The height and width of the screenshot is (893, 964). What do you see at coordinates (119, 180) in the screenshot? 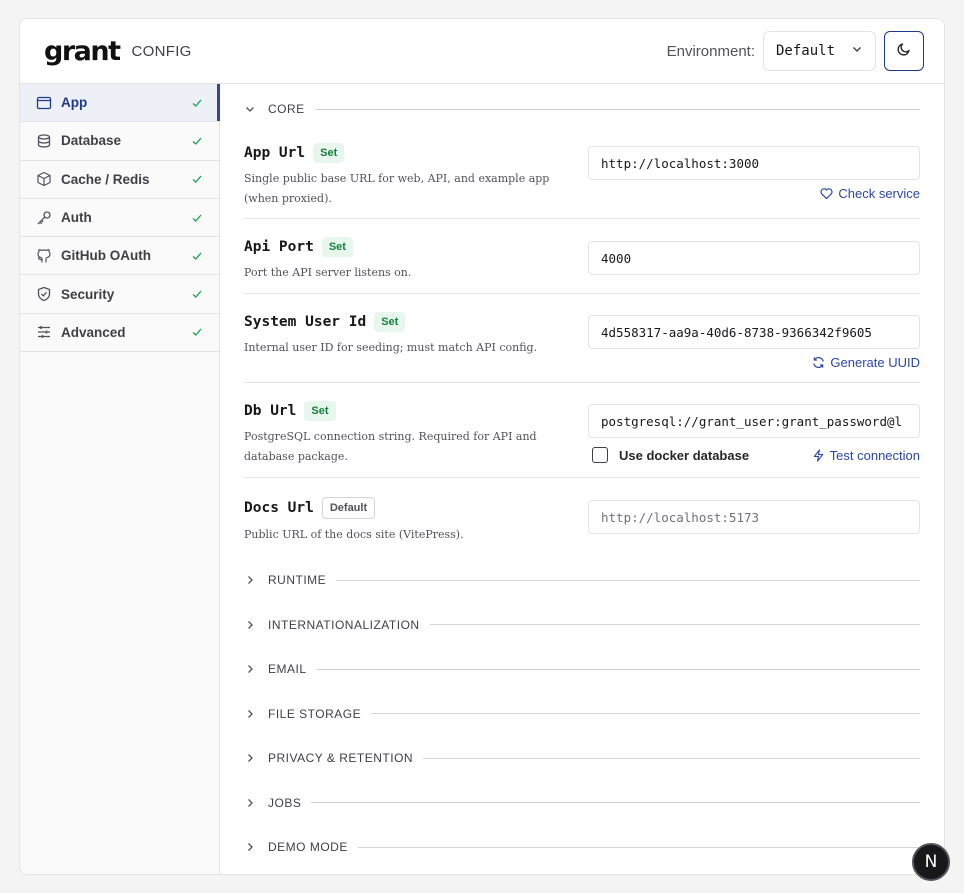
I see `sidebar-item-cache-redis: Cache / Redis` at bounding box center [119, 180].